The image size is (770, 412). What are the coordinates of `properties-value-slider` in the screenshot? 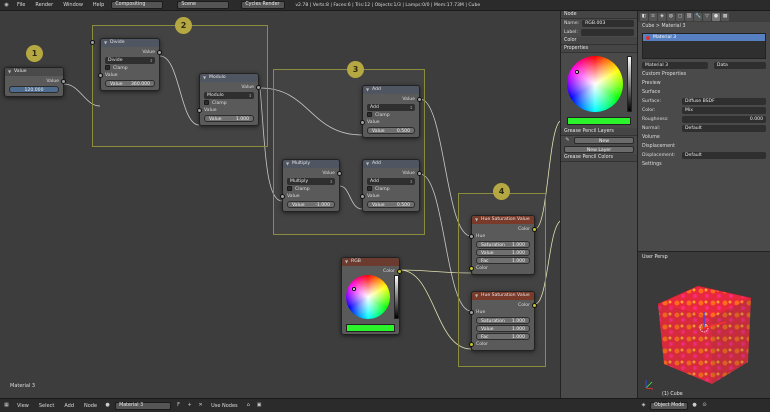 It's located at (629, 84).